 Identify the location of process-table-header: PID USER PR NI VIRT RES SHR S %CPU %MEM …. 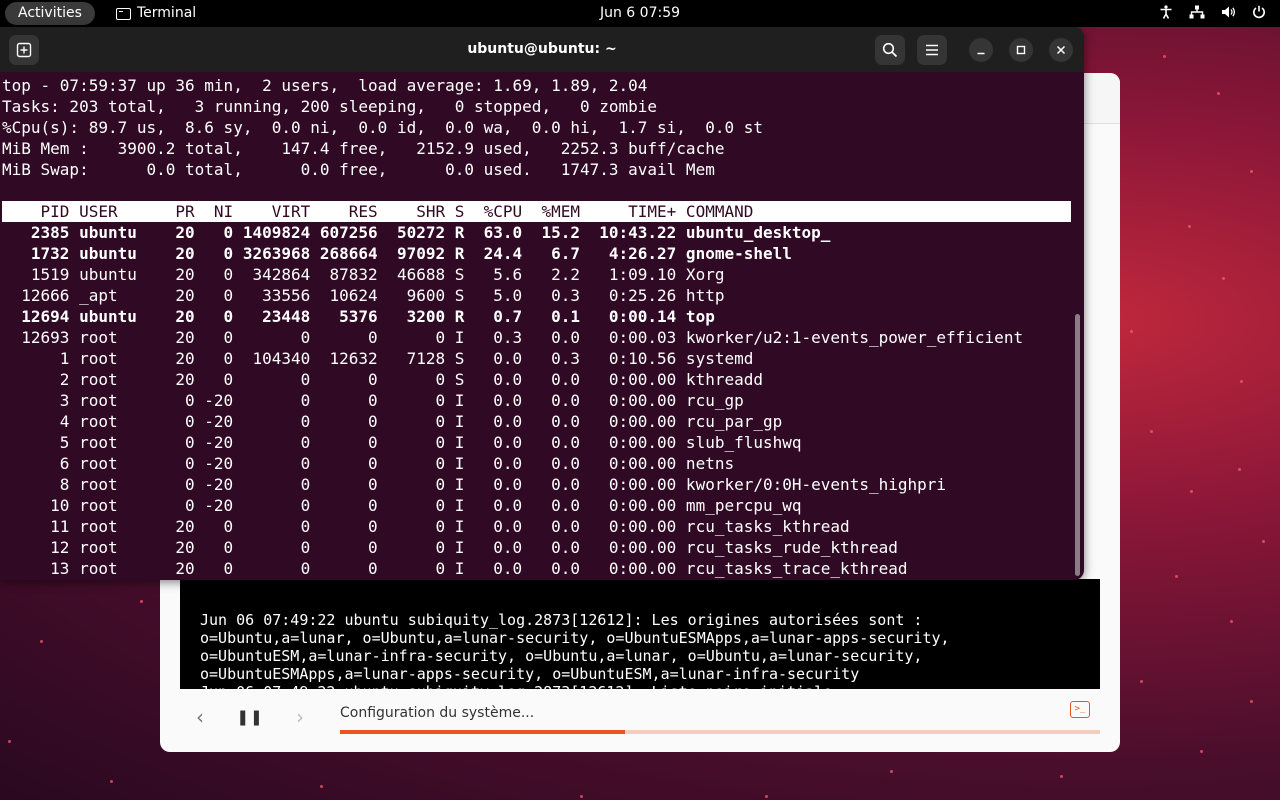
(536, 211).